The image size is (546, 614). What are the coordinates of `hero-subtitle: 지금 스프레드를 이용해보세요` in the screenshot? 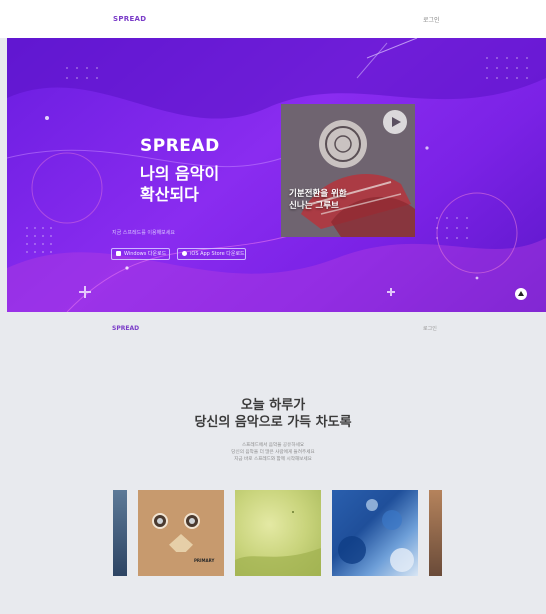 It's located at (143, 233).